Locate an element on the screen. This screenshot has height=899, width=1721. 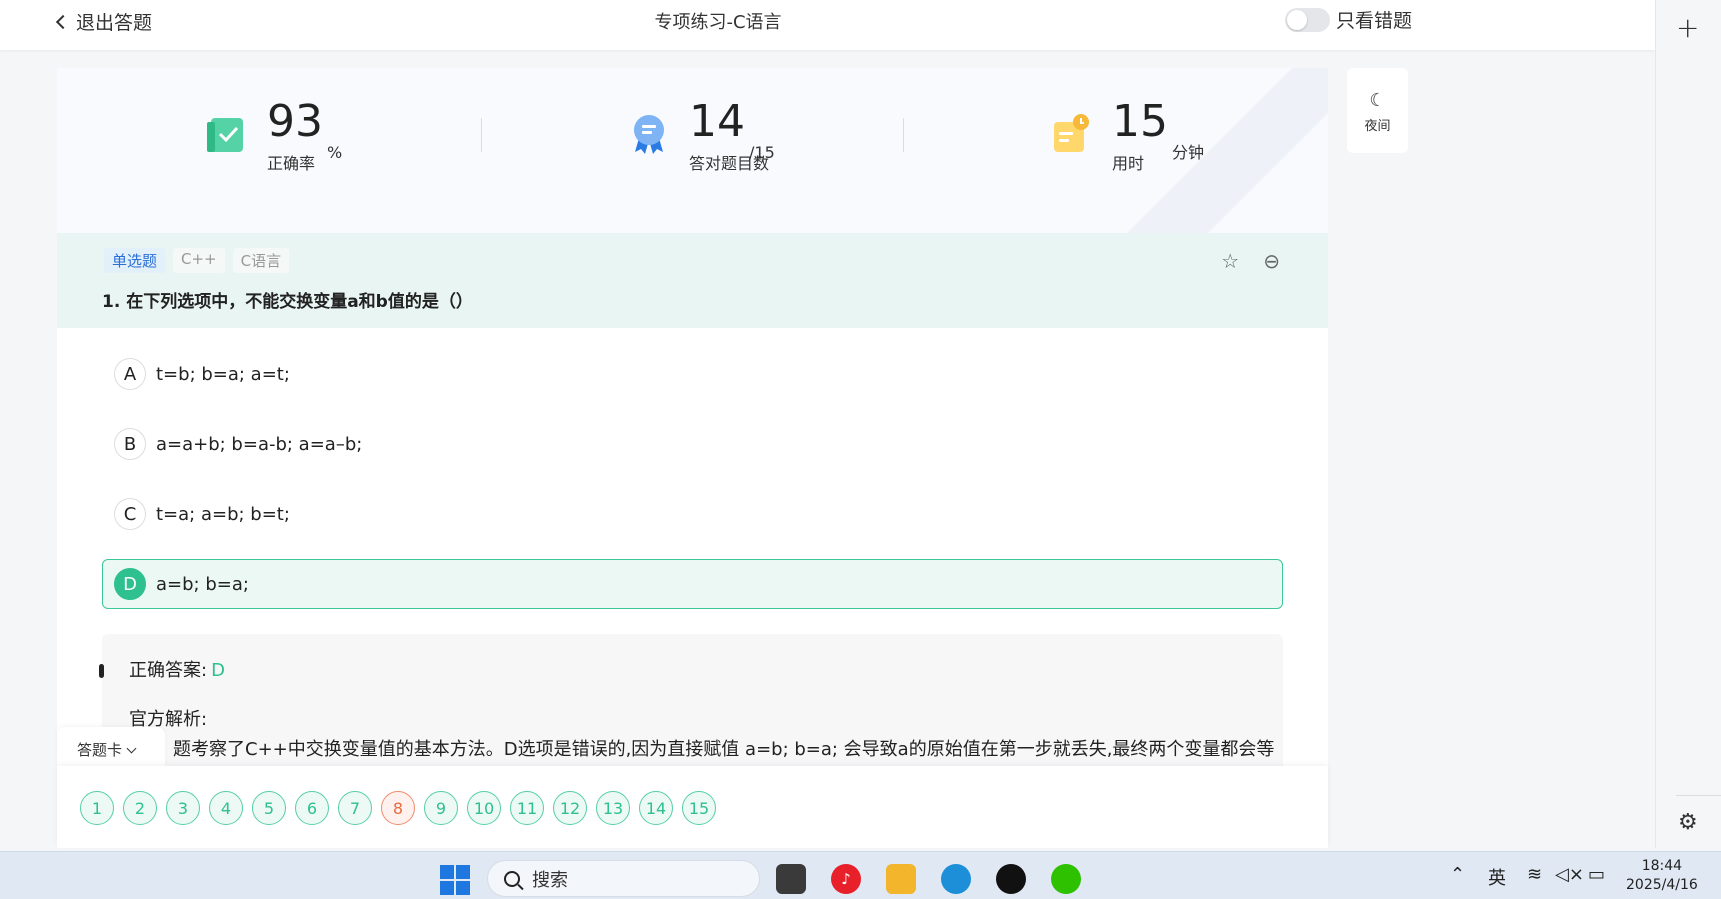
option-letter: C is located at coordinates (130, 514).